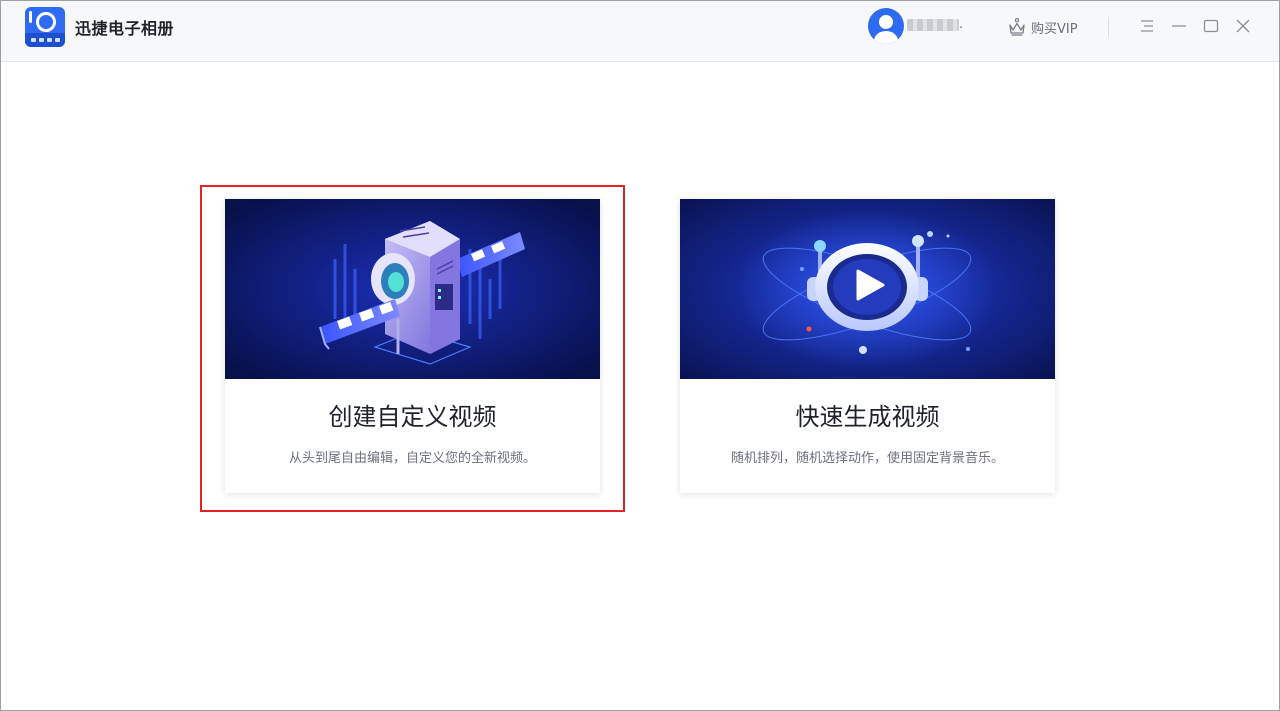 This screenshot has height=711, width=1280. What do you see at coordinates (1054, 29) in the screenshot?
I see `buy-vip-label: 购买VIP` at bounding box center [1054, 29].